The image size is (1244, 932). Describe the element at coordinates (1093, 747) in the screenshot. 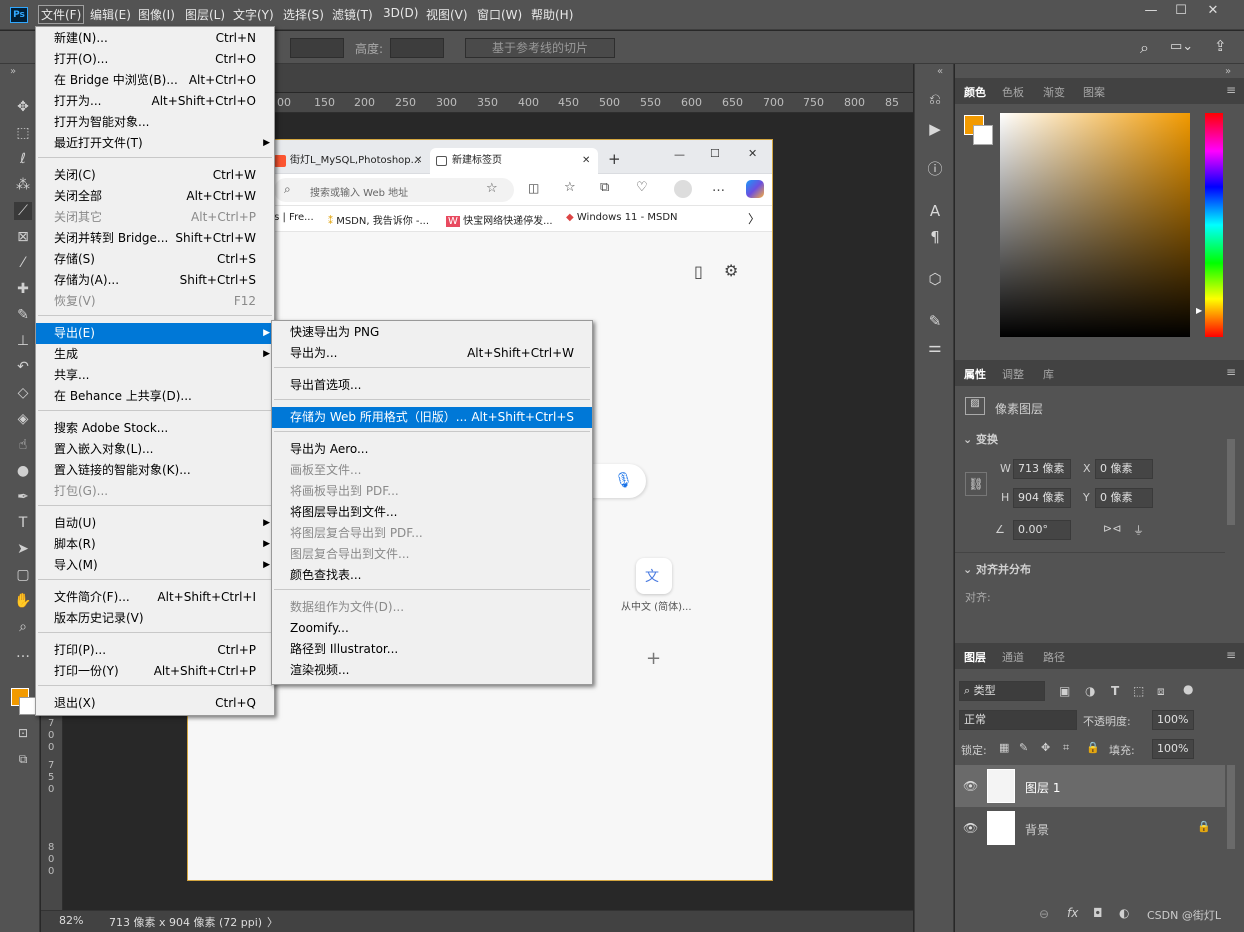

I see `lock-all-icon: 🔒` at that location.